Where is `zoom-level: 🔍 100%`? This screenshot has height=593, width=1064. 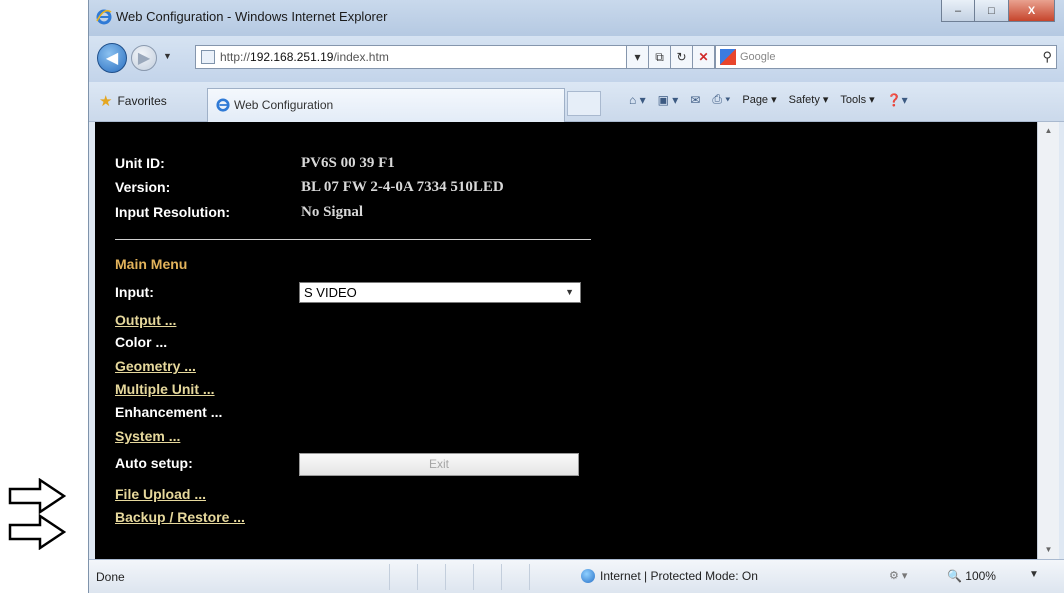
zoom-level: 🔍 100% is located at coordinates (971, 576).